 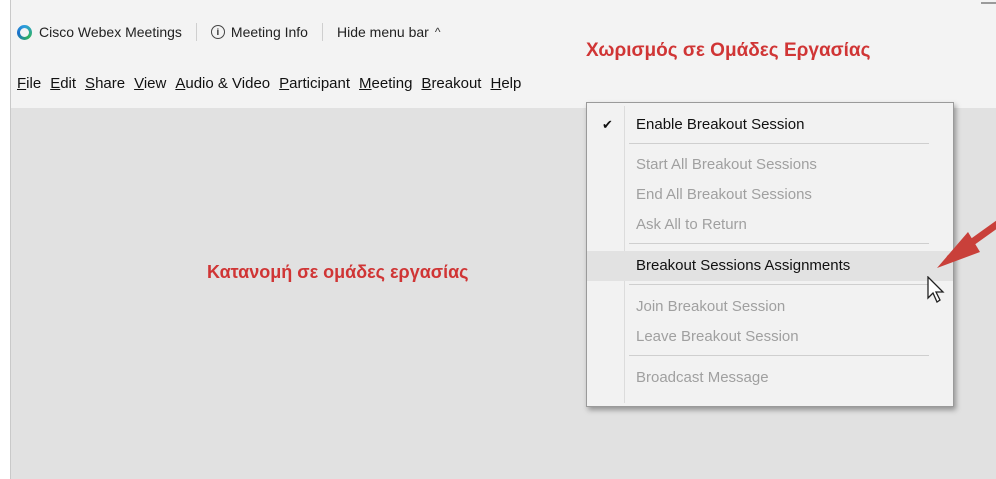 What do you see at coordinates (382, 32) in the screenshot?
I see `hide-menu-bar-label: Hide menu bar` at bounding box center [382, 32].